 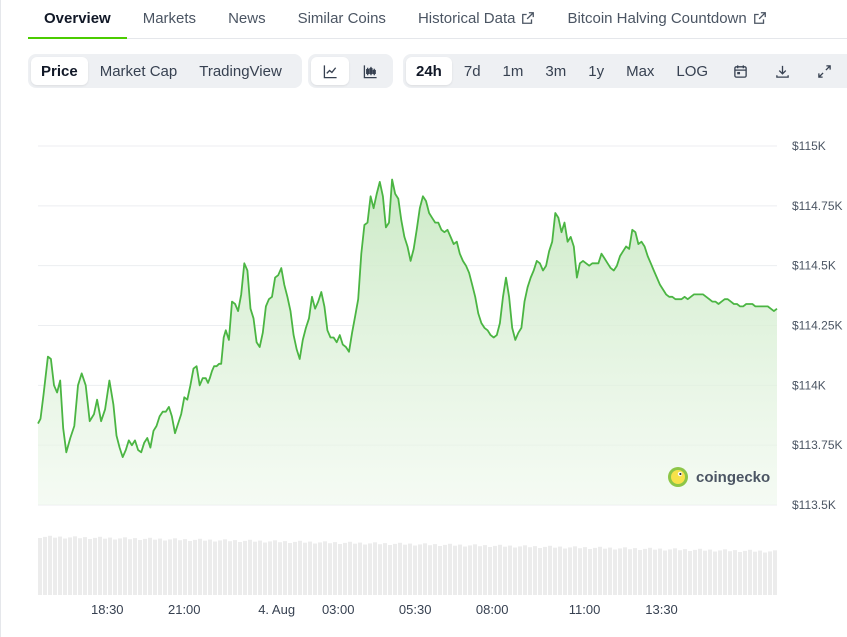 What do you see at coordinates (782, 71) in the screenshot?
I see `download-icon` at bounding box center [782, 71].